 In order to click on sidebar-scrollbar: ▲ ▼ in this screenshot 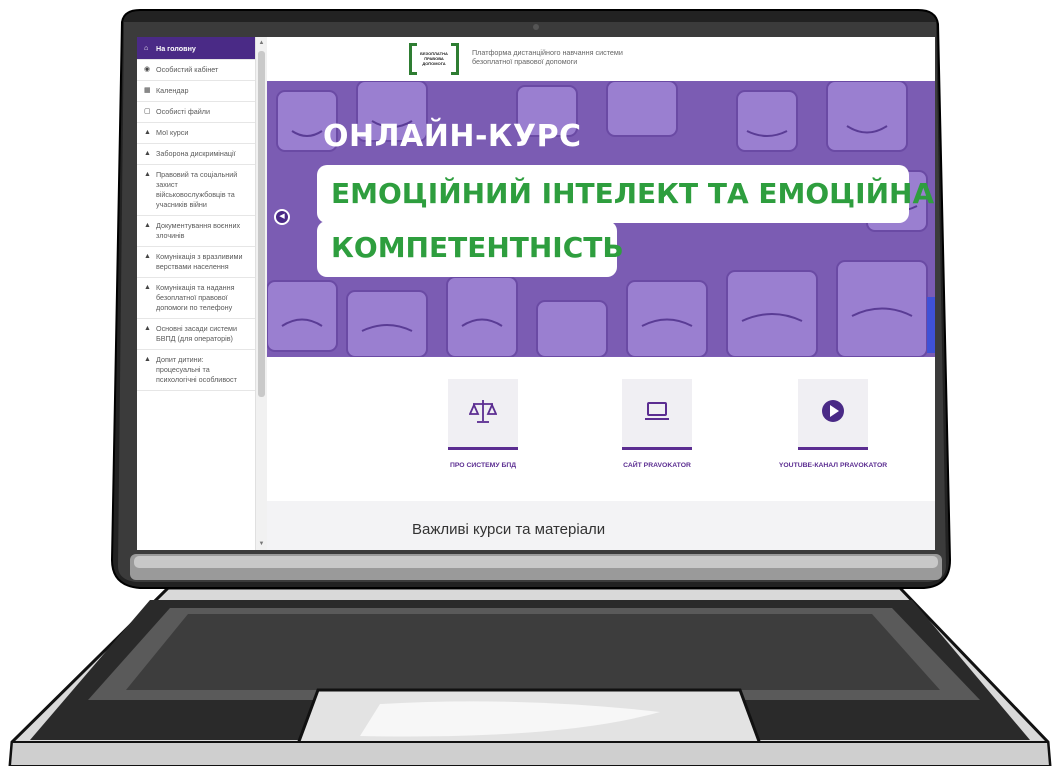, I will do `click(261, 293)`.